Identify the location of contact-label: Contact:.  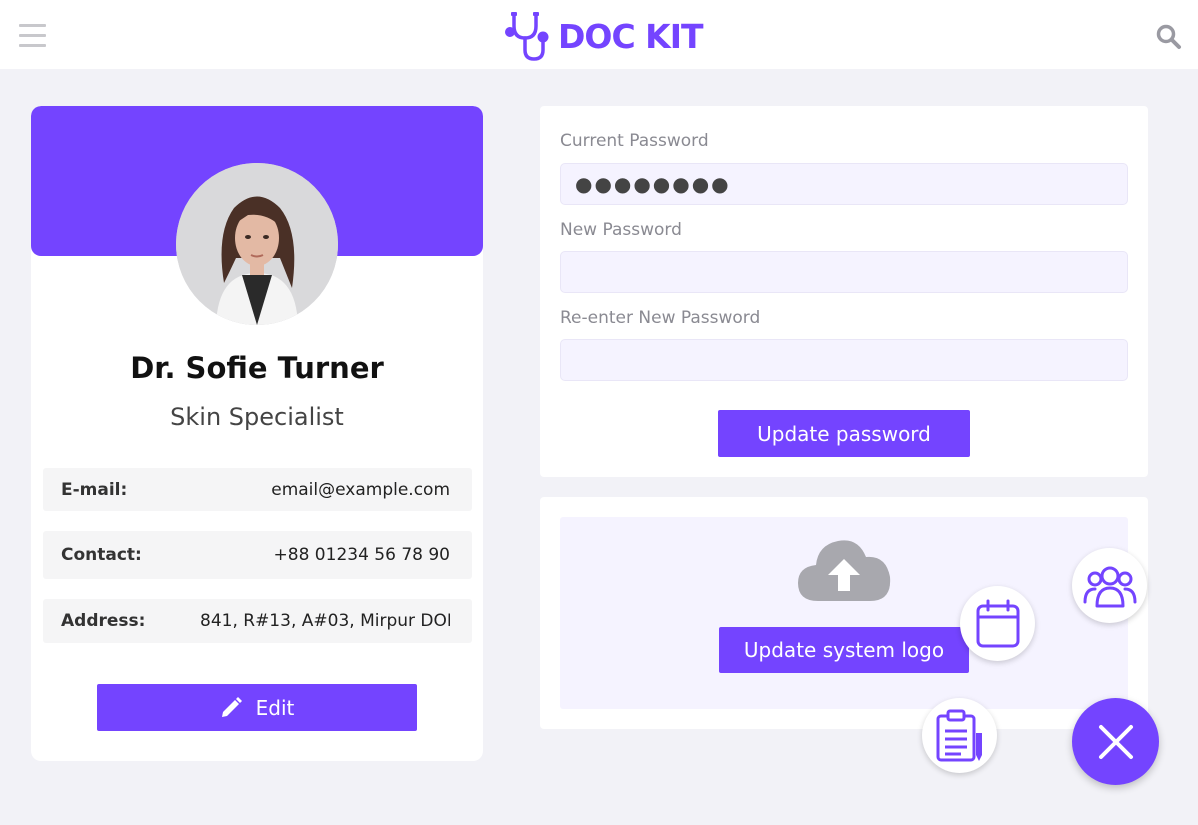
(101, 555).